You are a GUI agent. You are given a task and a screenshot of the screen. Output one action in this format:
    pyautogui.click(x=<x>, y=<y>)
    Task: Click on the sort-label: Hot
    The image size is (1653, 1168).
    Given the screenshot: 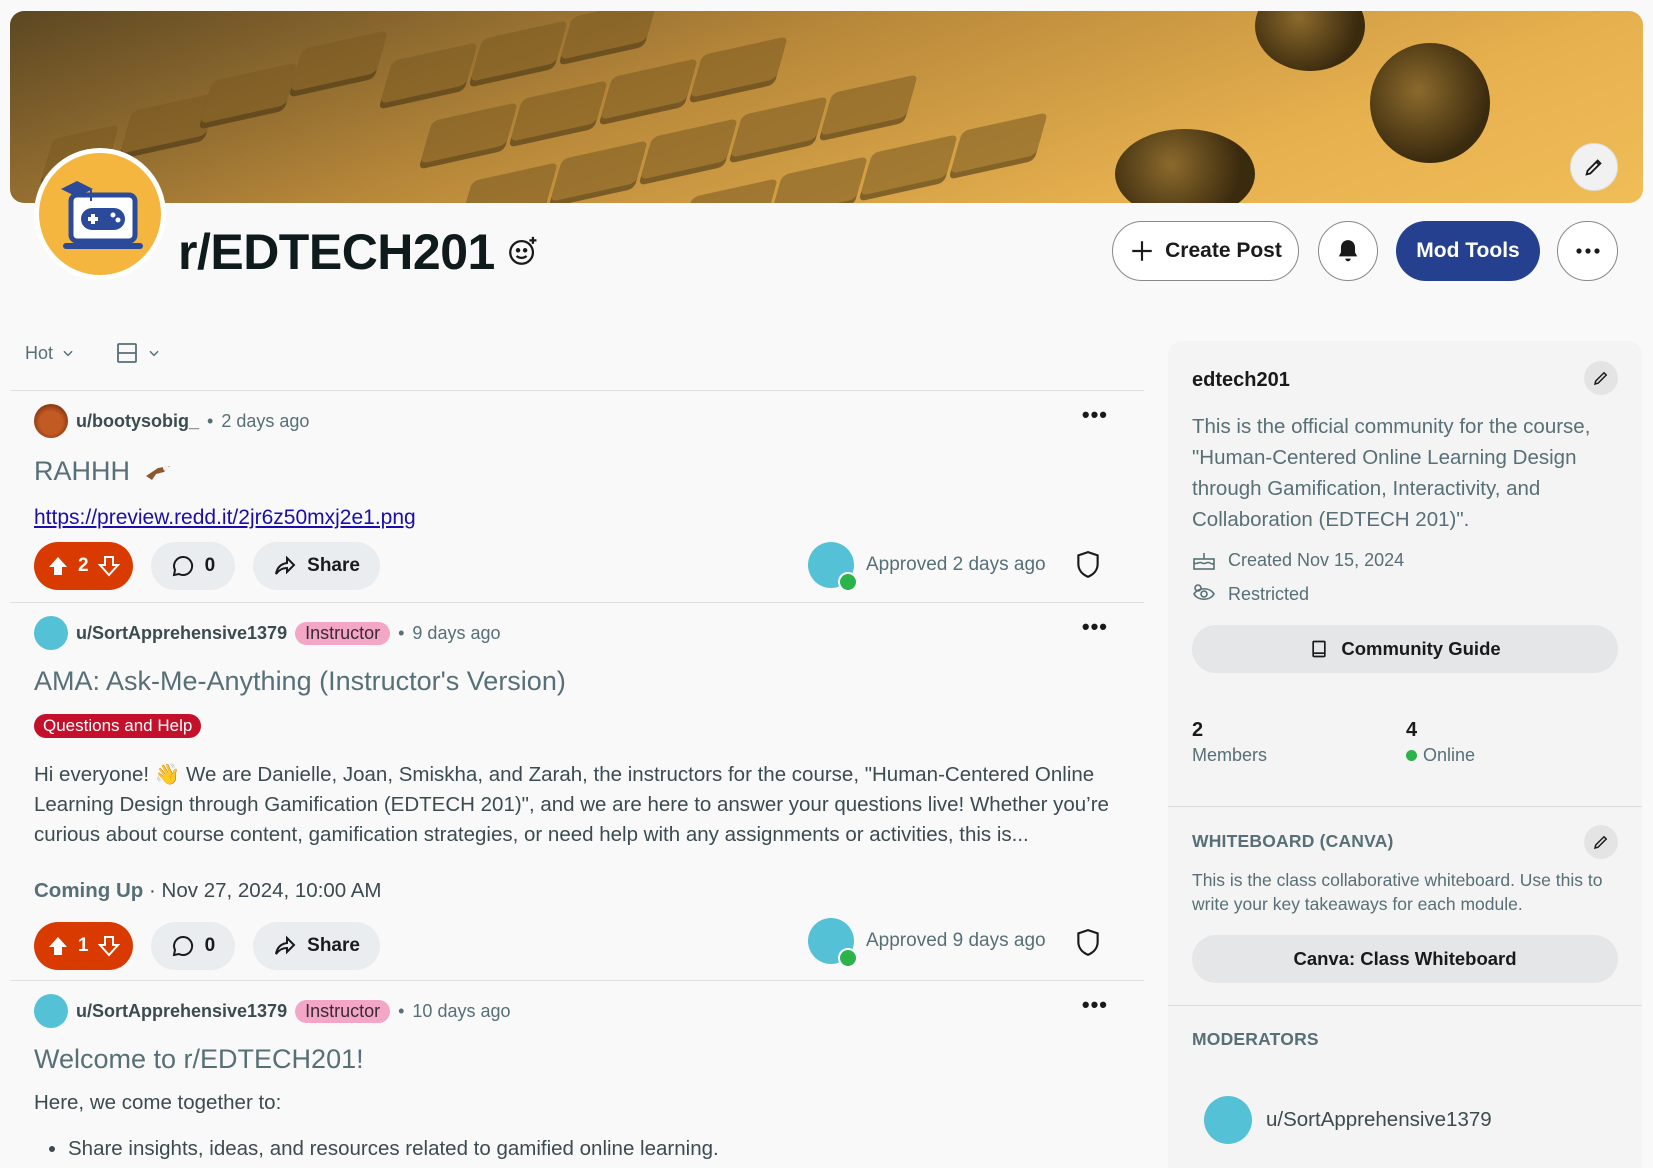 What is the action you would take?
    pyautogui.click(x=39, y=352)
    